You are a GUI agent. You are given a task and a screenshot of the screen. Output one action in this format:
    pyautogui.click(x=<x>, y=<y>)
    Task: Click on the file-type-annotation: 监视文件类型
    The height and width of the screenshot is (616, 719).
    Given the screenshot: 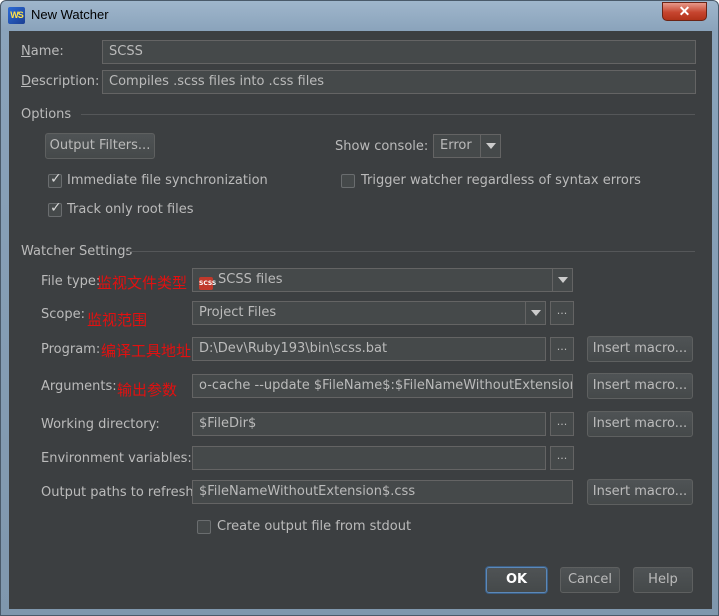 What is the action you would take?
    pyautogui.click(x=142, y=283)
    